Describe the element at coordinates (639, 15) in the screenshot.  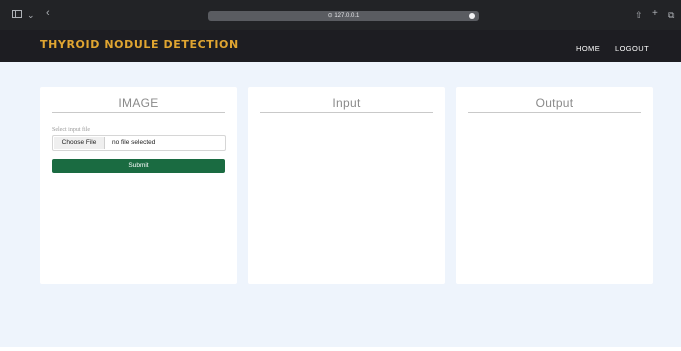
I see `share-icon: ⇧` at that location.